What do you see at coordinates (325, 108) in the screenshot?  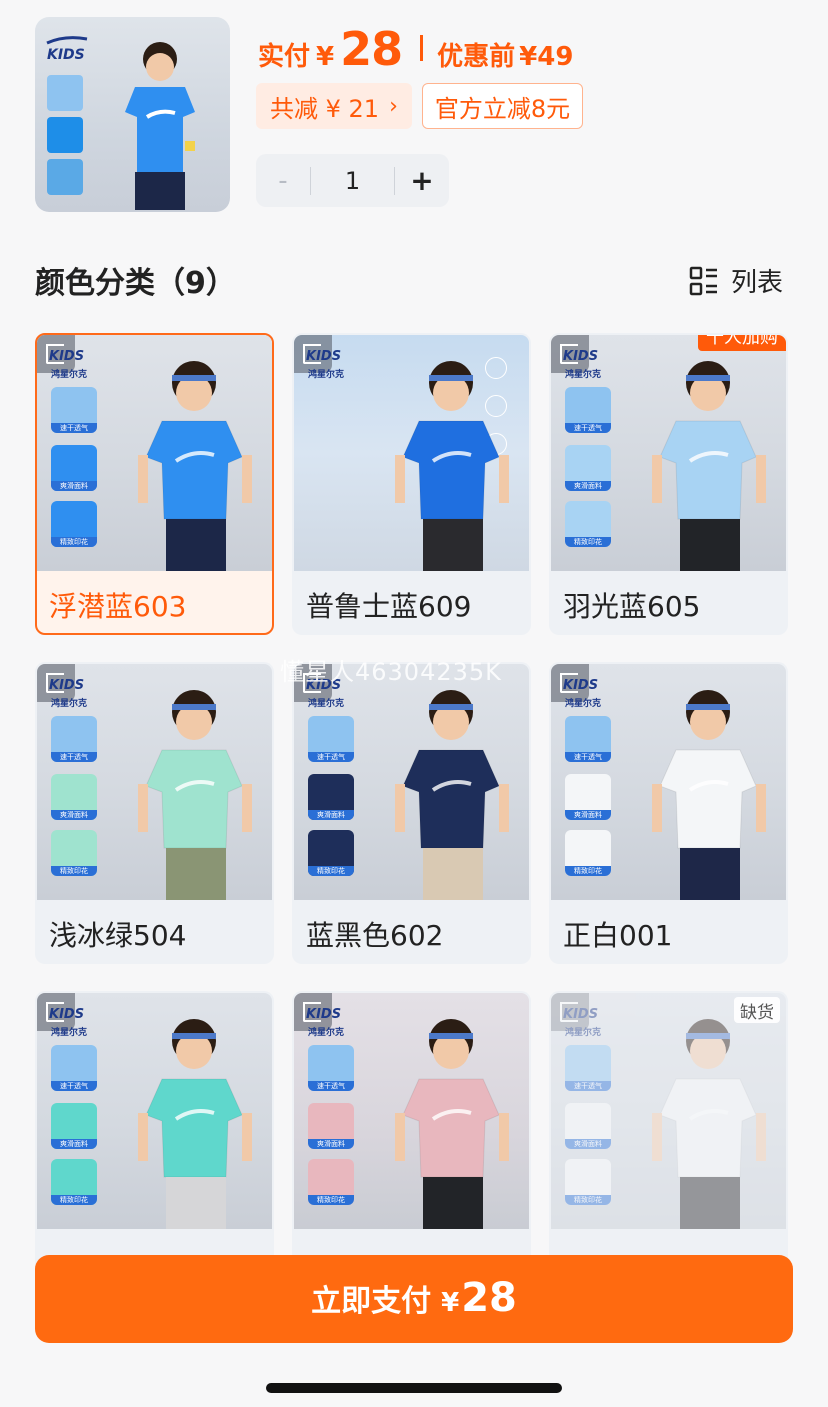 I see `total-discount-text: 共减 ¥ 21` at bounding box center [325, 108].